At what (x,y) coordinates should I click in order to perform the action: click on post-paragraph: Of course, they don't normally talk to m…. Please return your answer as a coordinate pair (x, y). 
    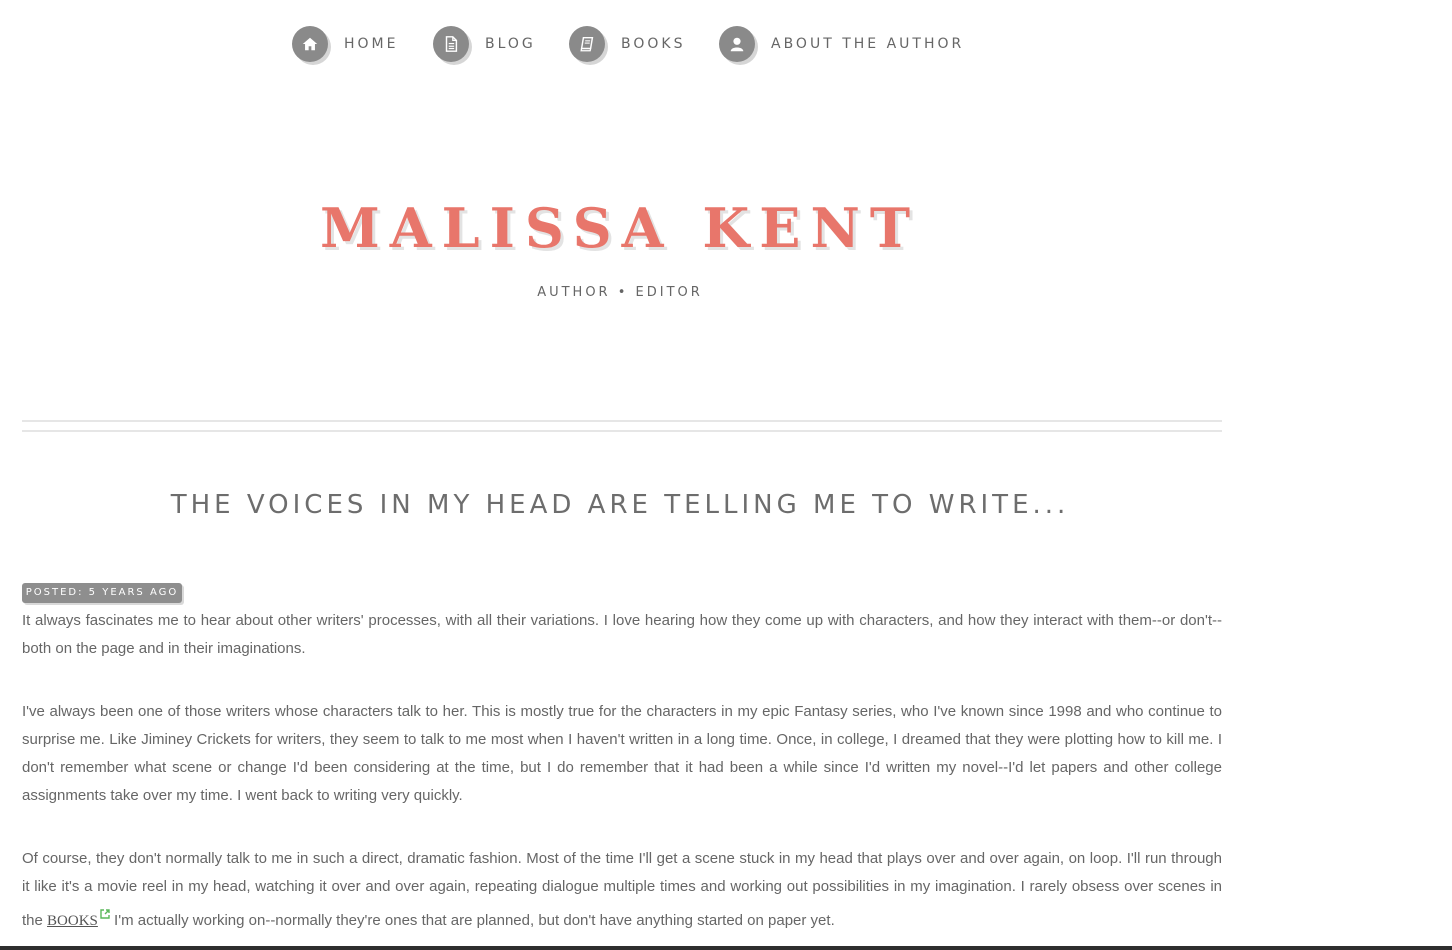
    Looking at the image, I should click on (622, 890).